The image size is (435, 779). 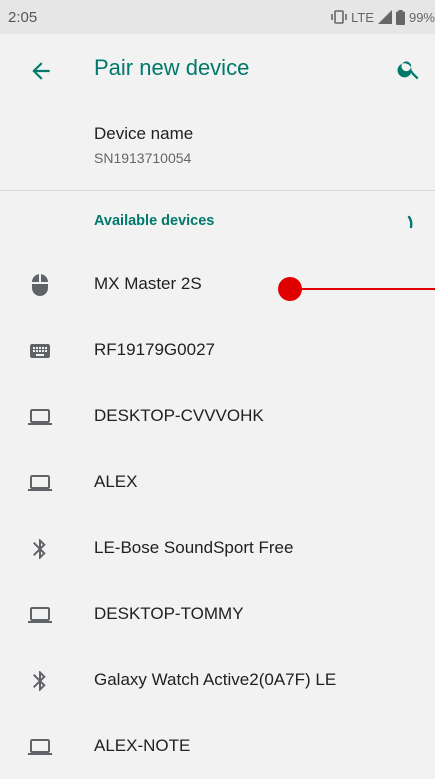 I want to click on device-item-mx-master-2s: MX Master 2S, so click(x=217, y=284).